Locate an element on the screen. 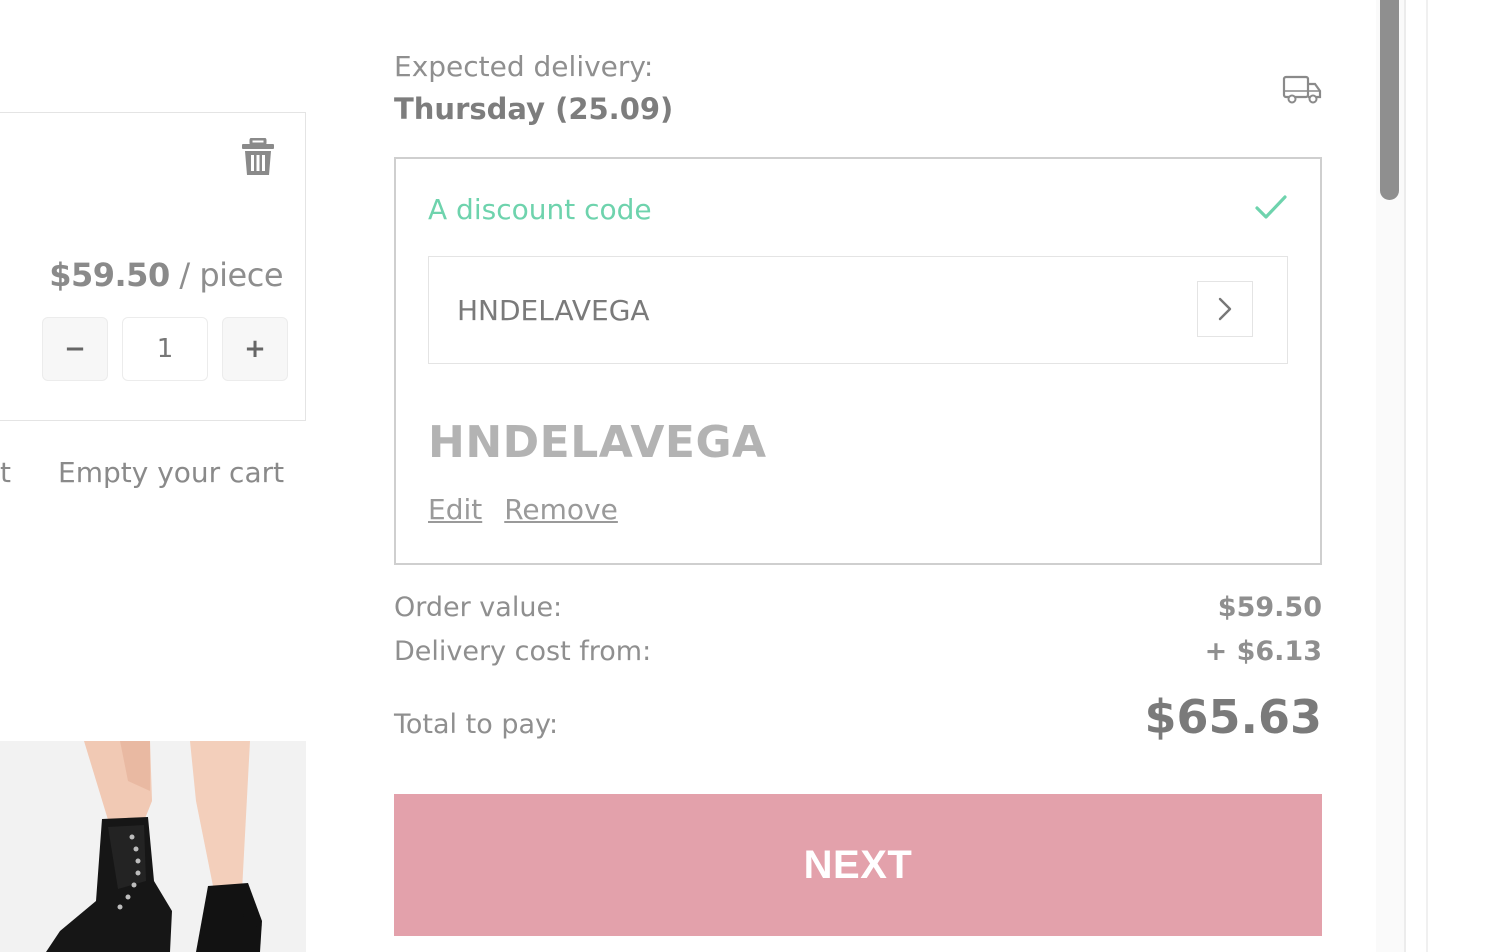  boot-illustration is located at coordinates (153, 846).